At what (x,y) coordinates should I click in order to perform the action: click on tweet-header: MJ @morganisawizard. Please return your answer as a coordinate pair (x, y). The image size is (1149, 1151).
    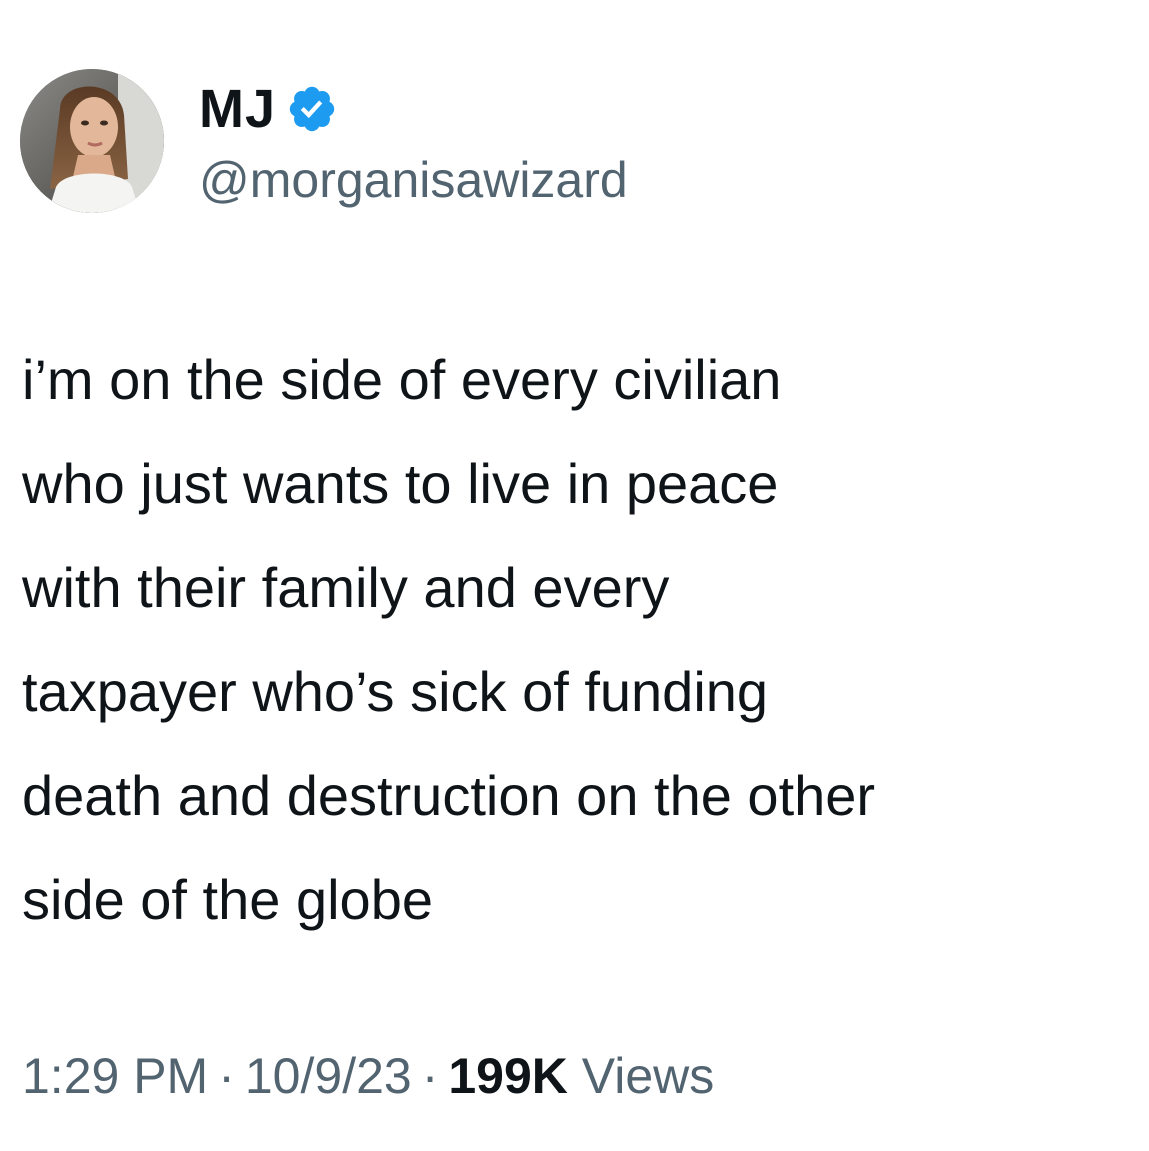
    Looking at the image, I should click on (324, 141).